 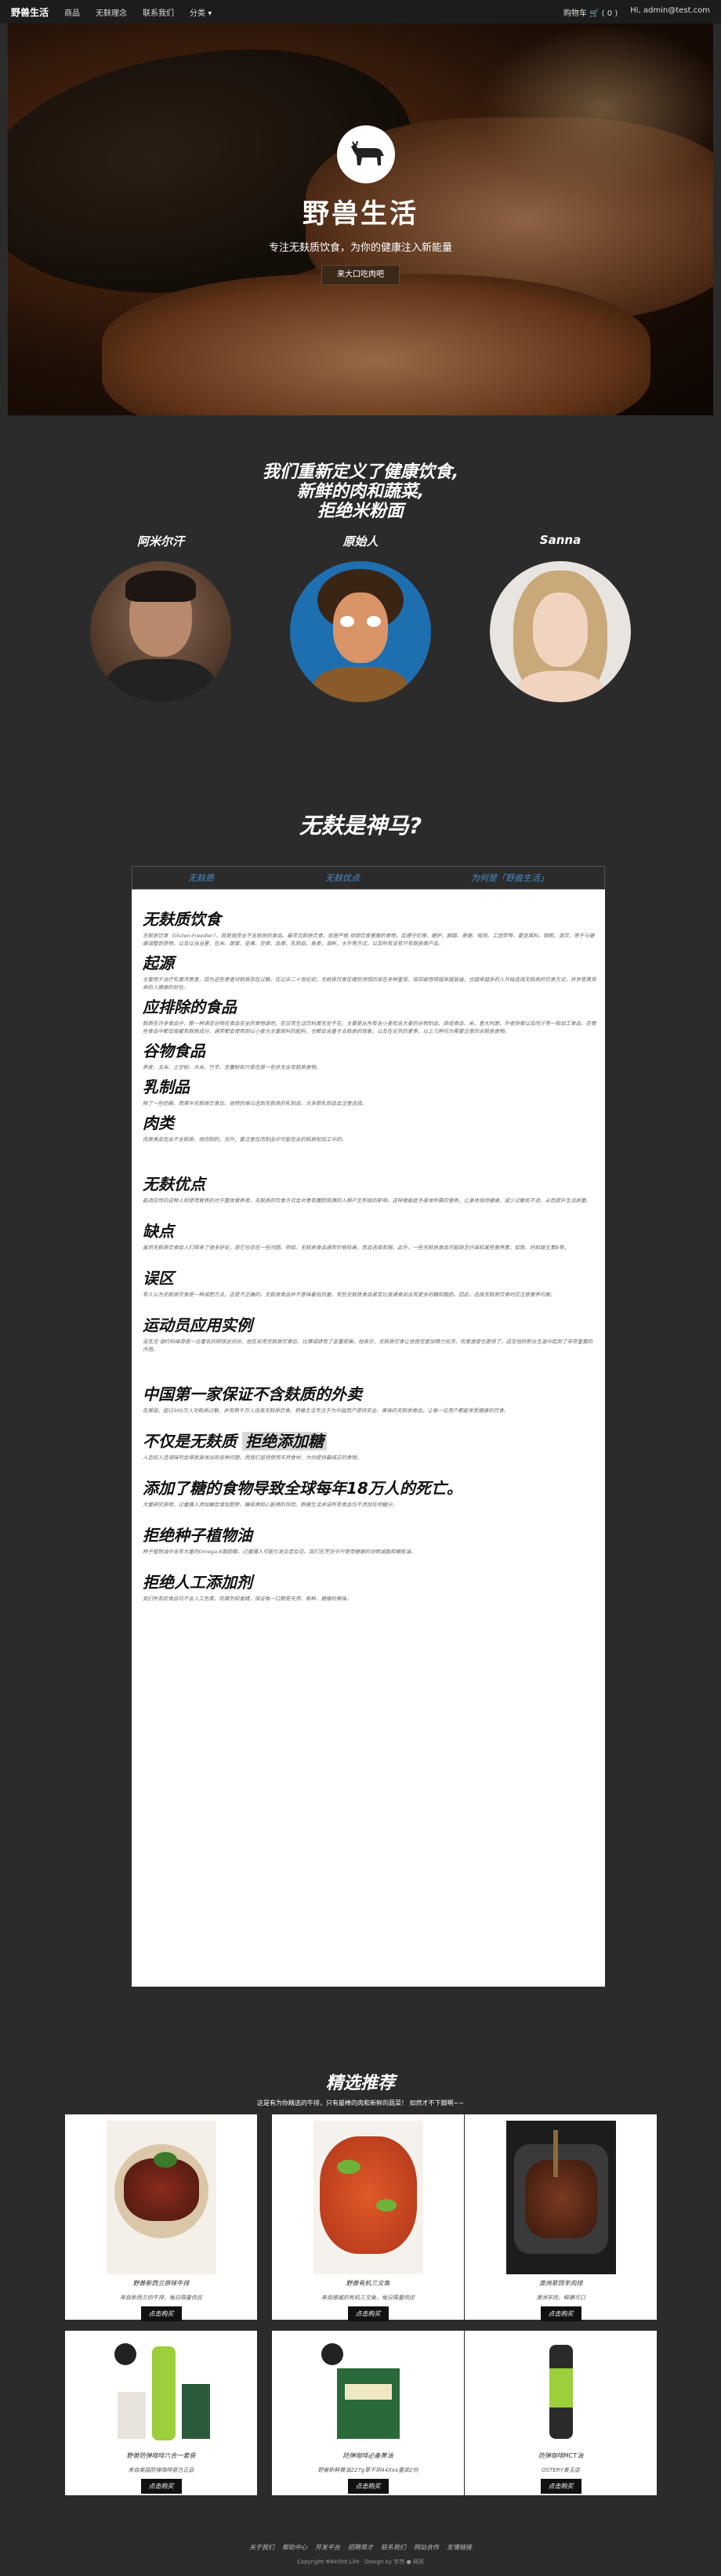 What do you see at coordinates (361, 511) in the screenshot?
I see `intro-line-3: 拒绝米粉面` at bounding box center [361, 511].